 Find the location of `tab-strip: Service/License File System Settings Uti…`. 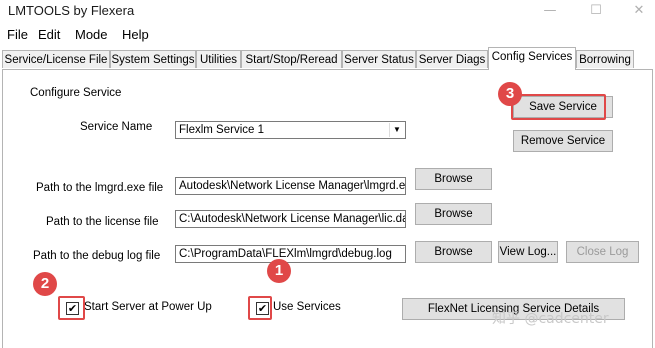

tab-strip: Service/License File System Settings Uti… is located at coordinates (327, 58).